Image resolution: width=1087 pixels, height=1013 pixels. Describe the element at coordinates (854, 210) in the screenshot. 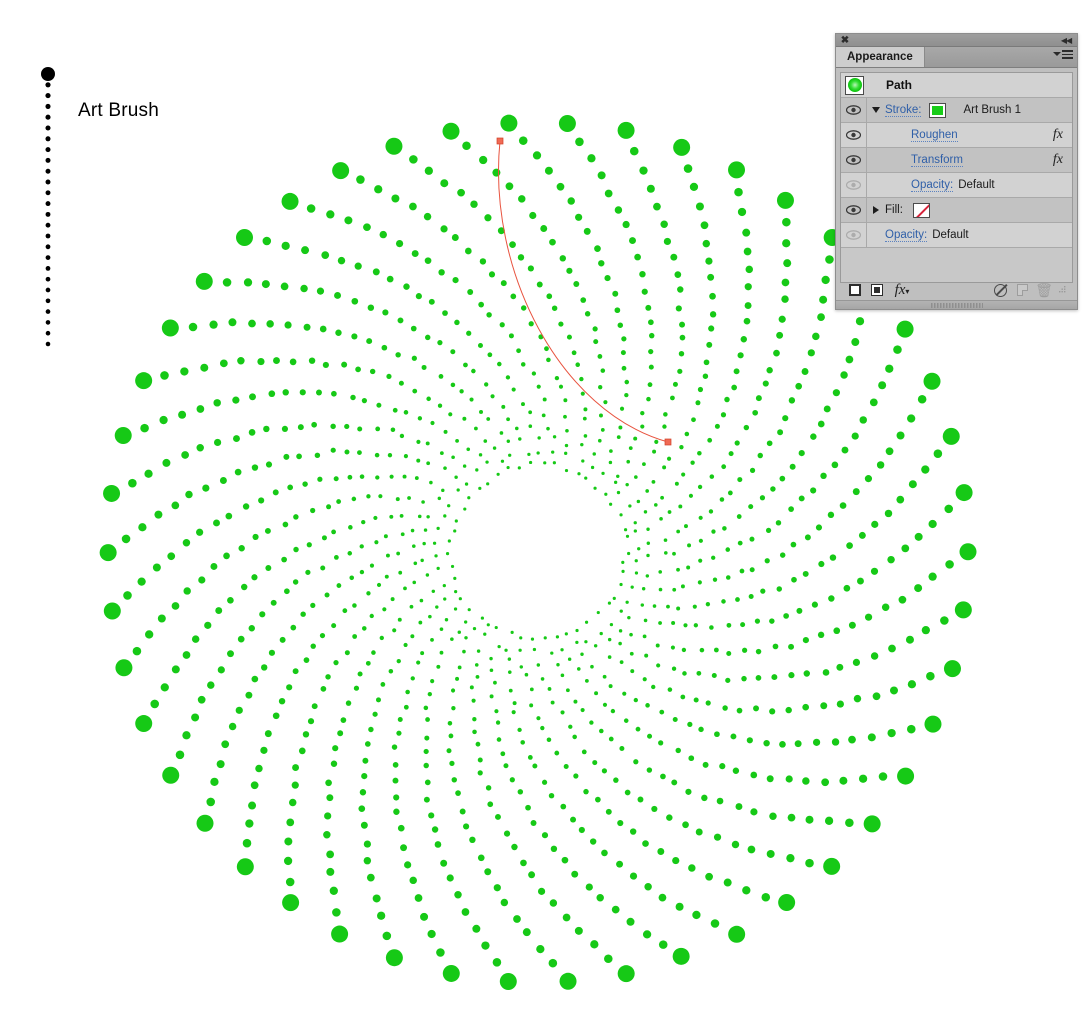

I see `visibility-eye-icon-fill` at that location.